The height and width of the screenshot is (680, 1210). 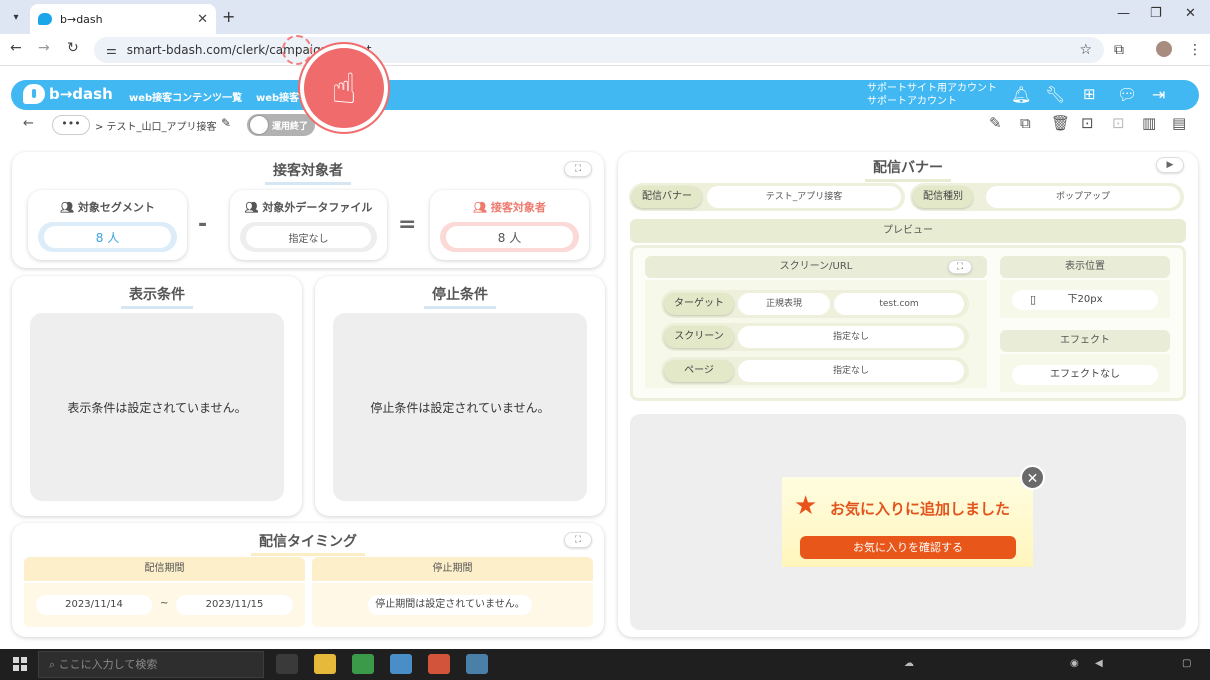 I want to click on logo-text: b→dash, so click(x=81, y=94).